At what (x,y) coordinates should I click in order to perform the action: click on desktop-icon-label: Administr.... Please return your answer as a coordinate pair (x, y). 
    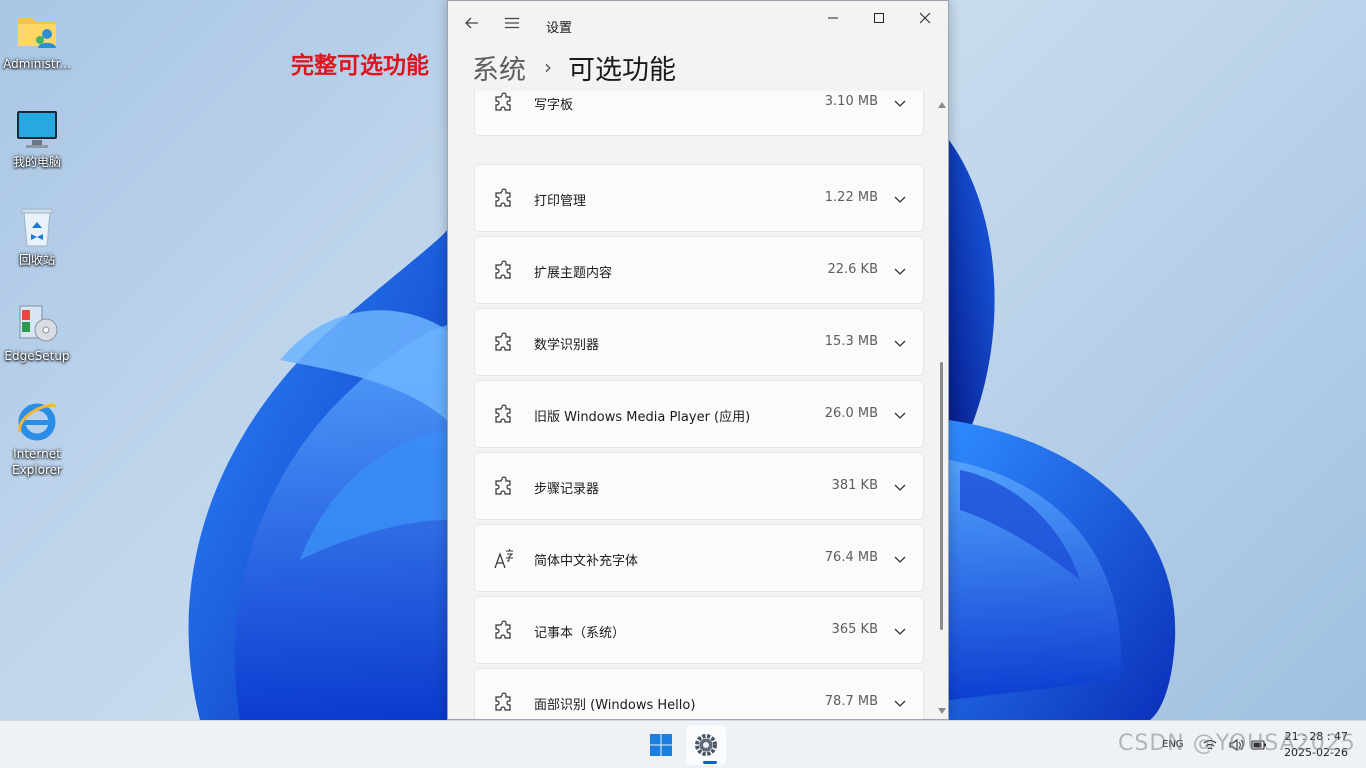
    Looking at the image, I should click on (37, 64).